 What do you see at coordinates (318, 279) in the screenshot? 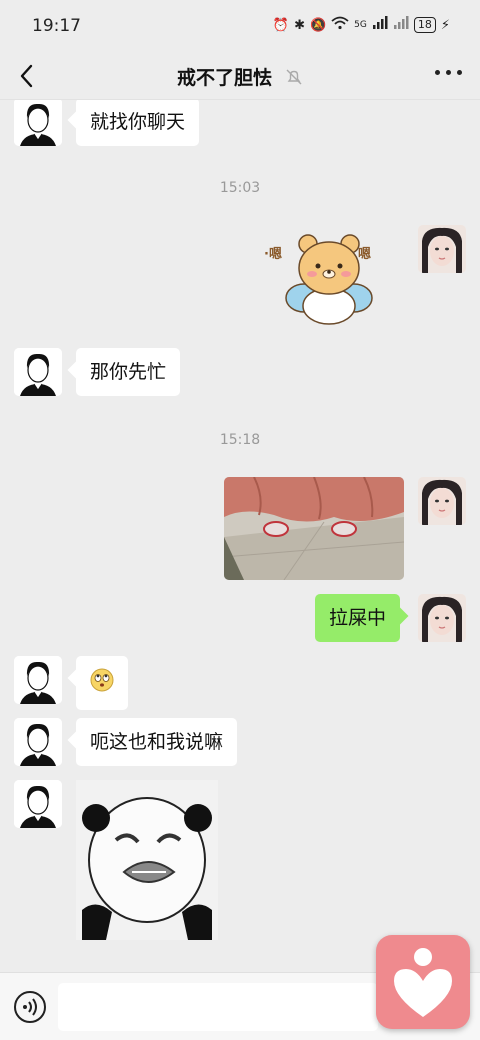
I see `bear-sticker-icon: ·嗯 嗯` at bounding box center [318, 279].